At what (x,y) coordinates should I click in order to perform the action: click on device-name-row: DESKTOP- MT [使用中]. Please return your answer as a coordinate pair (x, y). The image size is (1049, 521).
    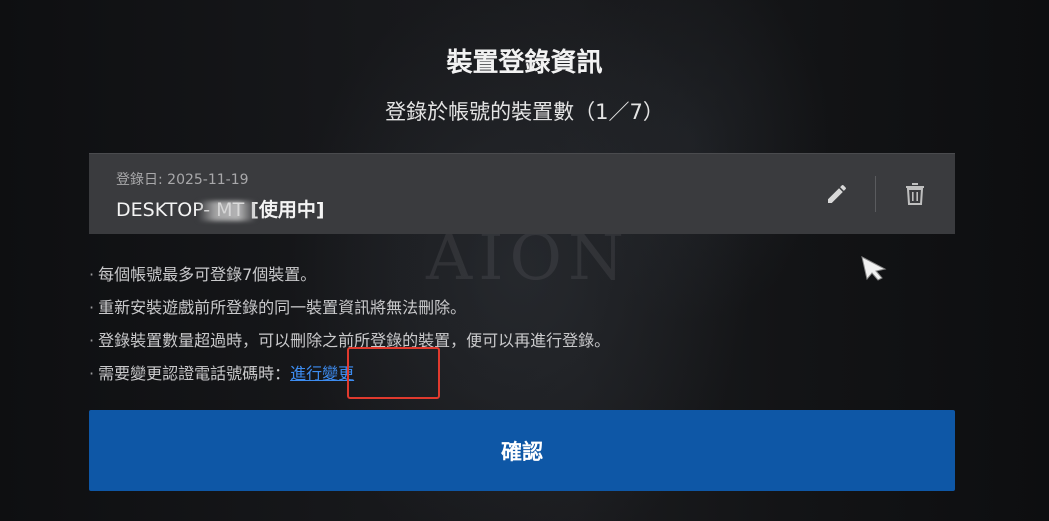
    Looking at the image, I should click on (220, 208).